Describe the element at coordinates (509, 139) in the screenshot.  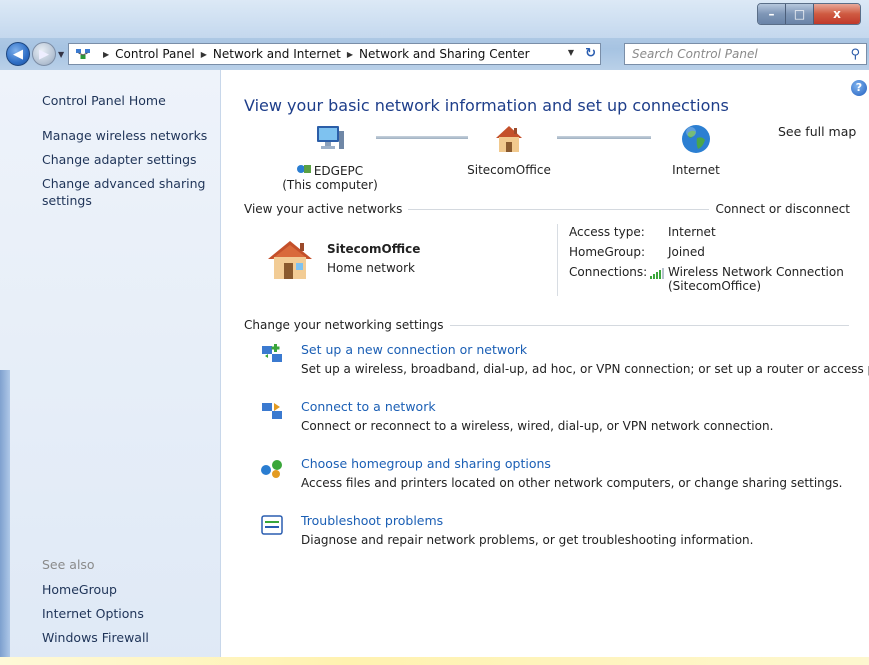
I see `network-house-icon` at that location.